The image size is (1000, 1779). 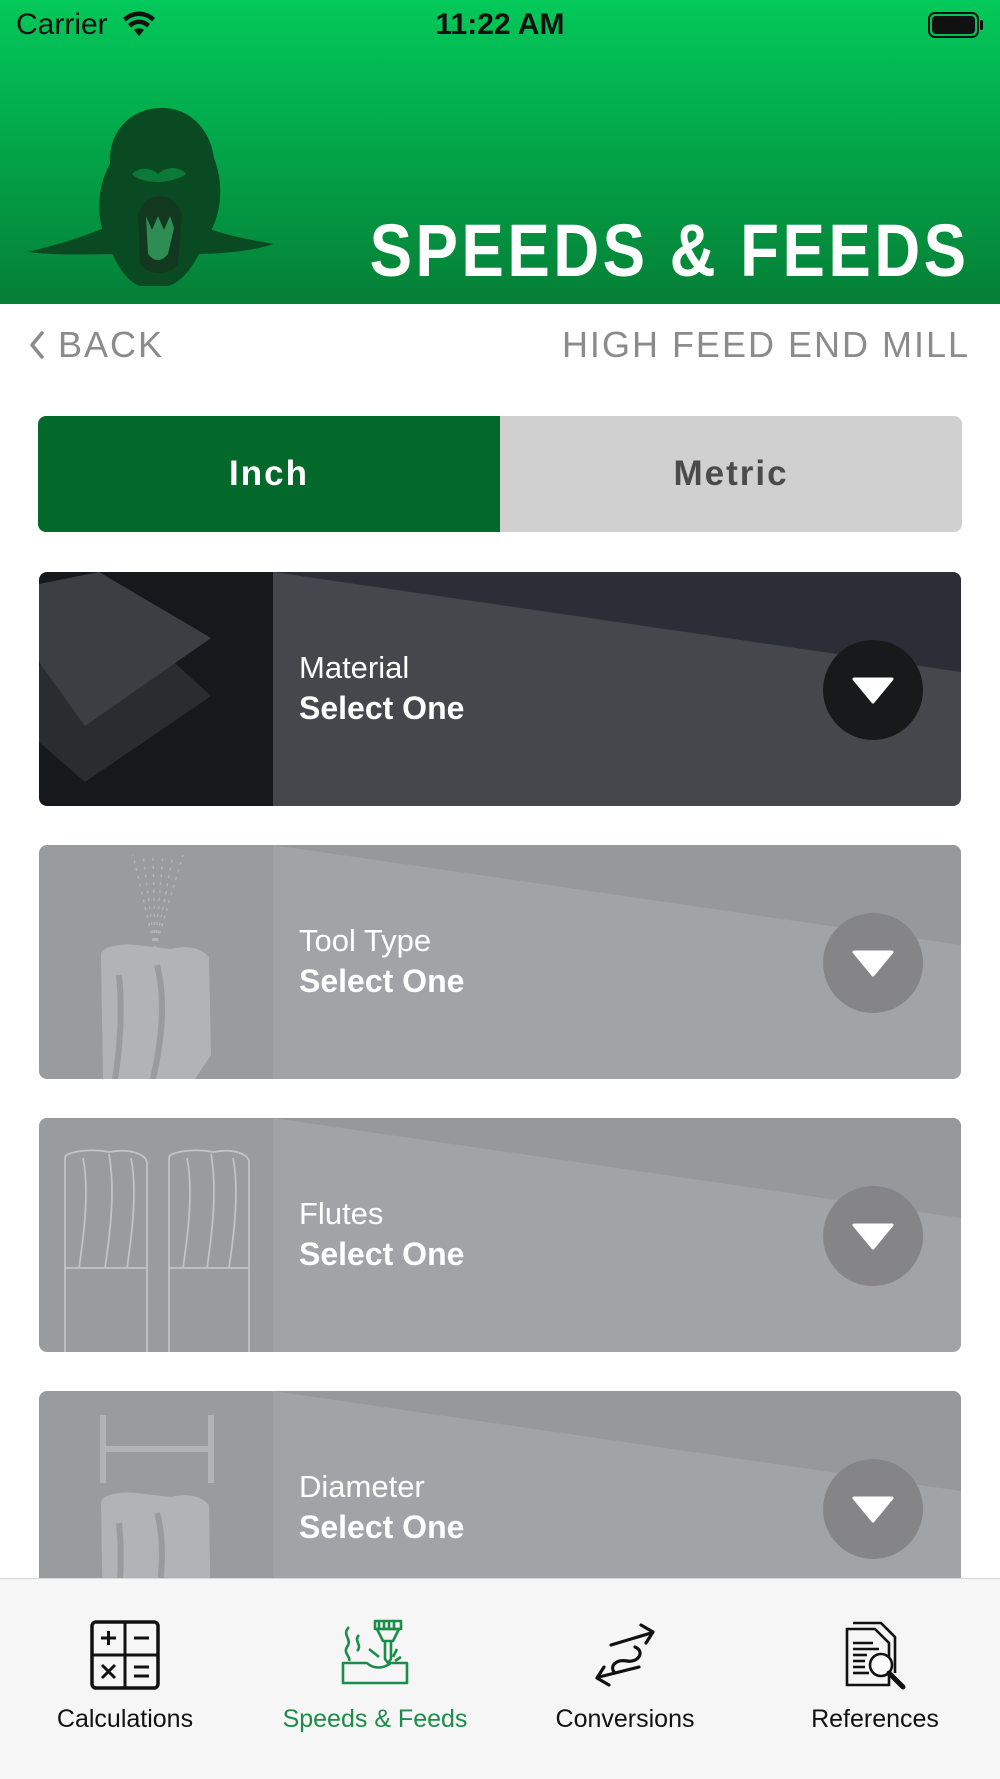 I want to click on unit-toggle: Inch Metric, so click(x=500, y=474).